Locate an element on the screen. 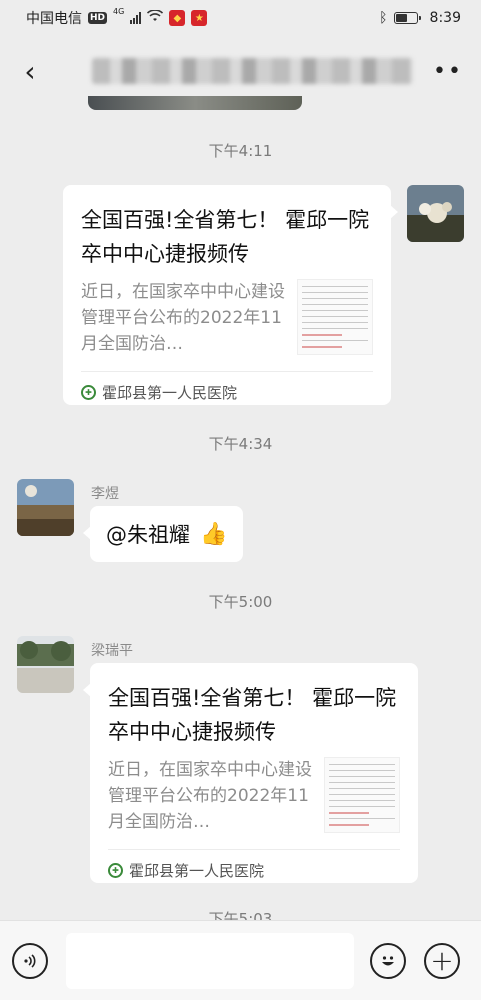  avatar-self is located at coordinates (435, 213).